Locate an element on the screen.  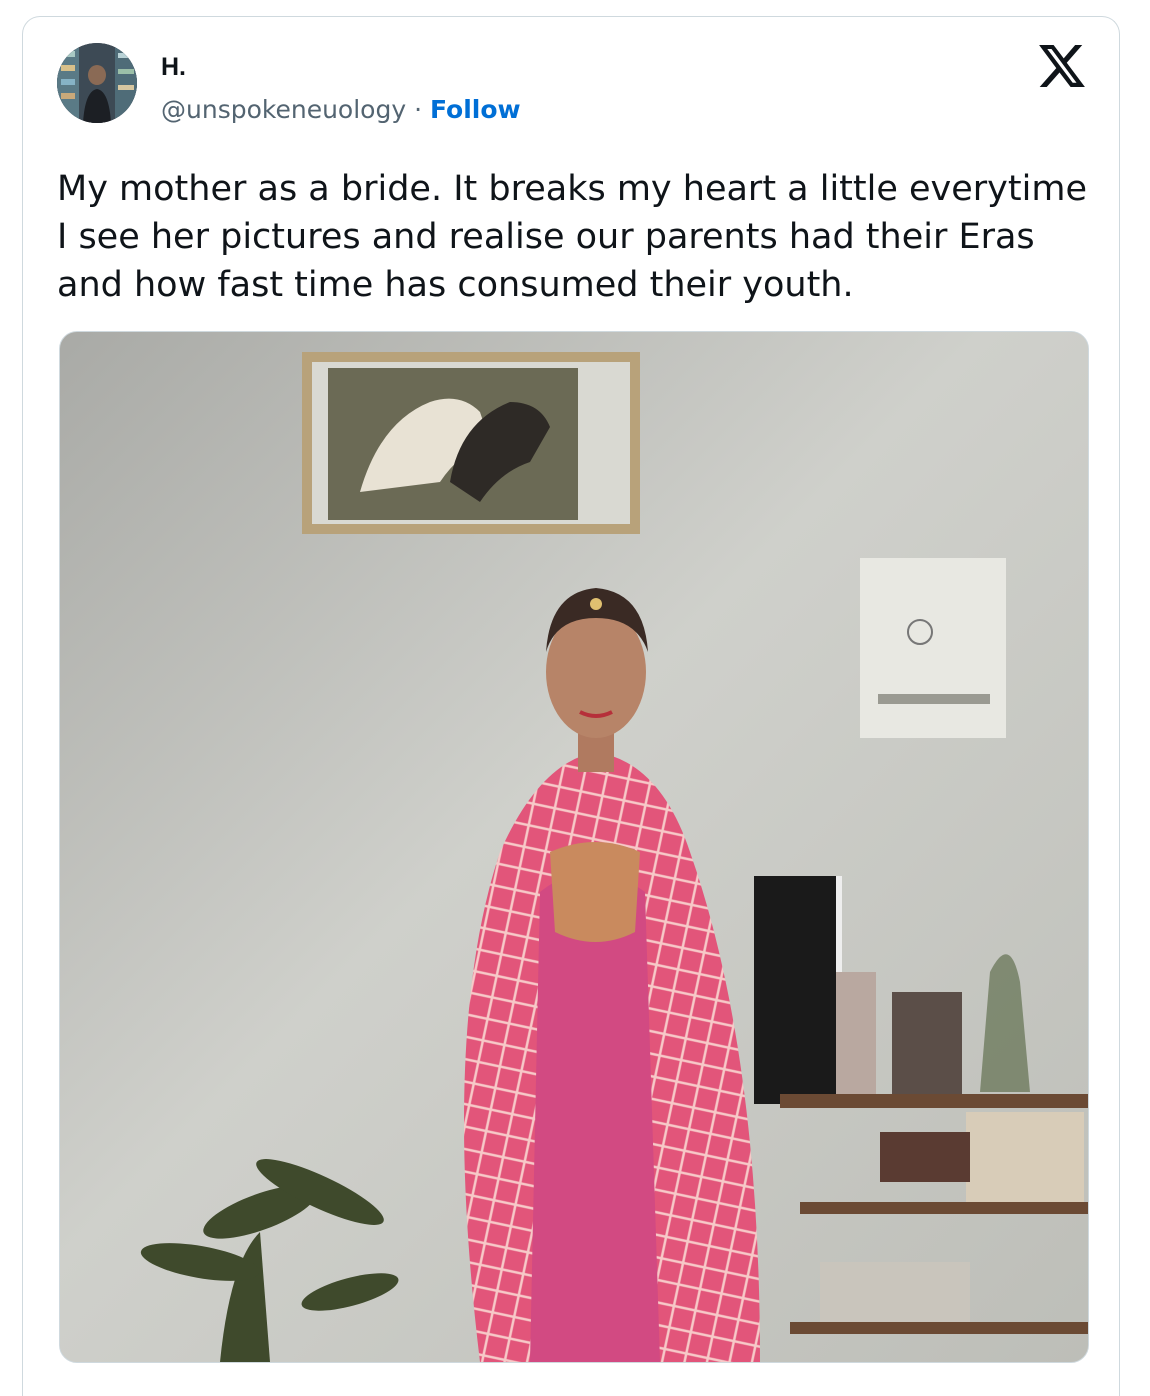
wall-painting is located at coordinates (471, 443).